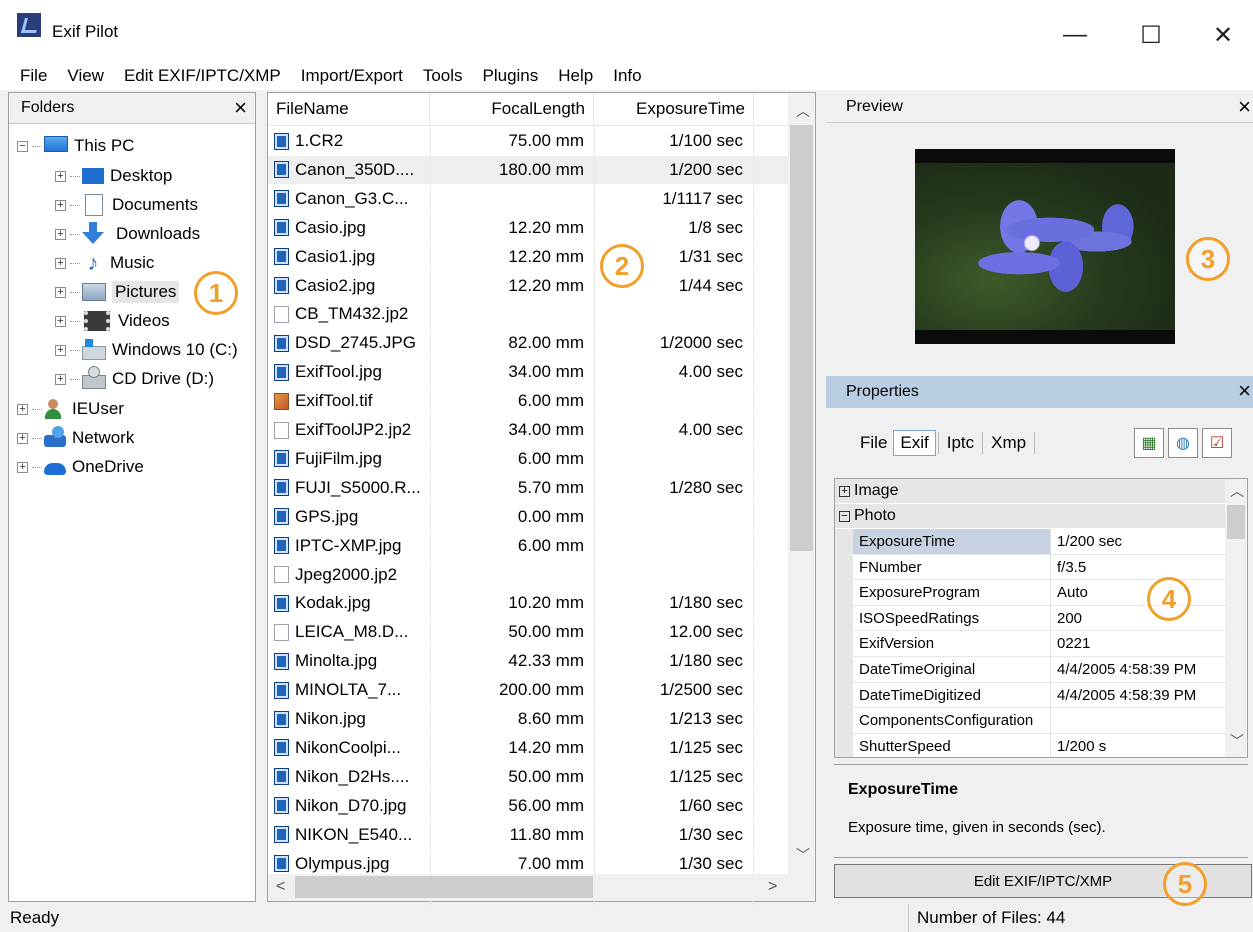 The height and width of the screenshot is (932, 1253). What do you see at coordinates (528, 285) in the screenshot?
I see `file-row: Casio2.jpg 12.20 mm 1/44 sec` at bounding box center [528, 285].